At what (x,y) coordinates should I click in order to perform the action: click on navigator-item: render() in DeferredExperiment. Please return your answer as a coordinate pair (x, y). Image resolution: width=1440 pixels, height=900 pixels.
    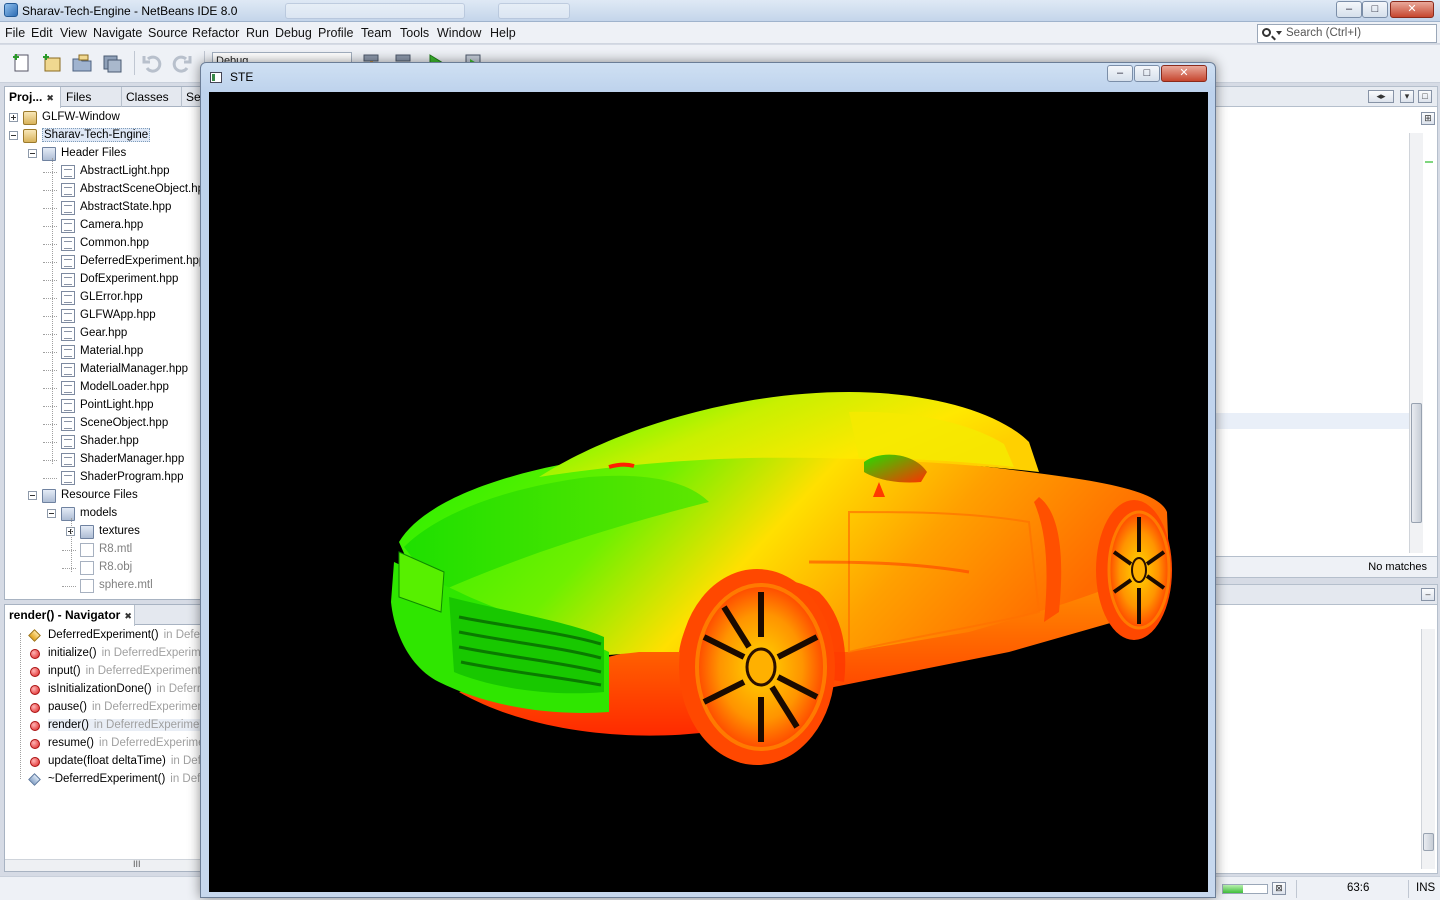
    Looking at the image, I should click on (107, 726).